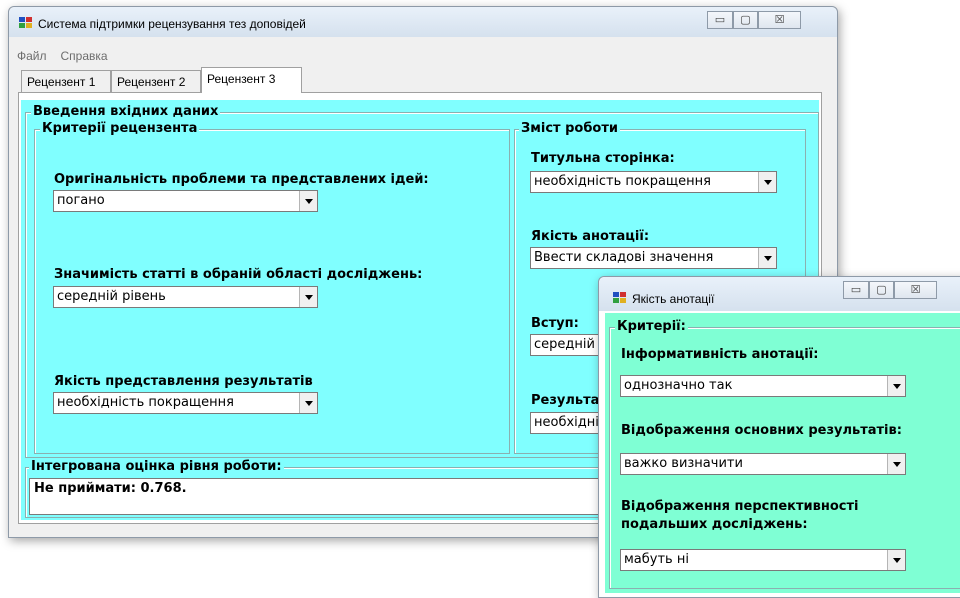  Describe the element at coordinates (603, 158) in the screenshot. I see `title-page-label: Титульна сторінка:` at that location.